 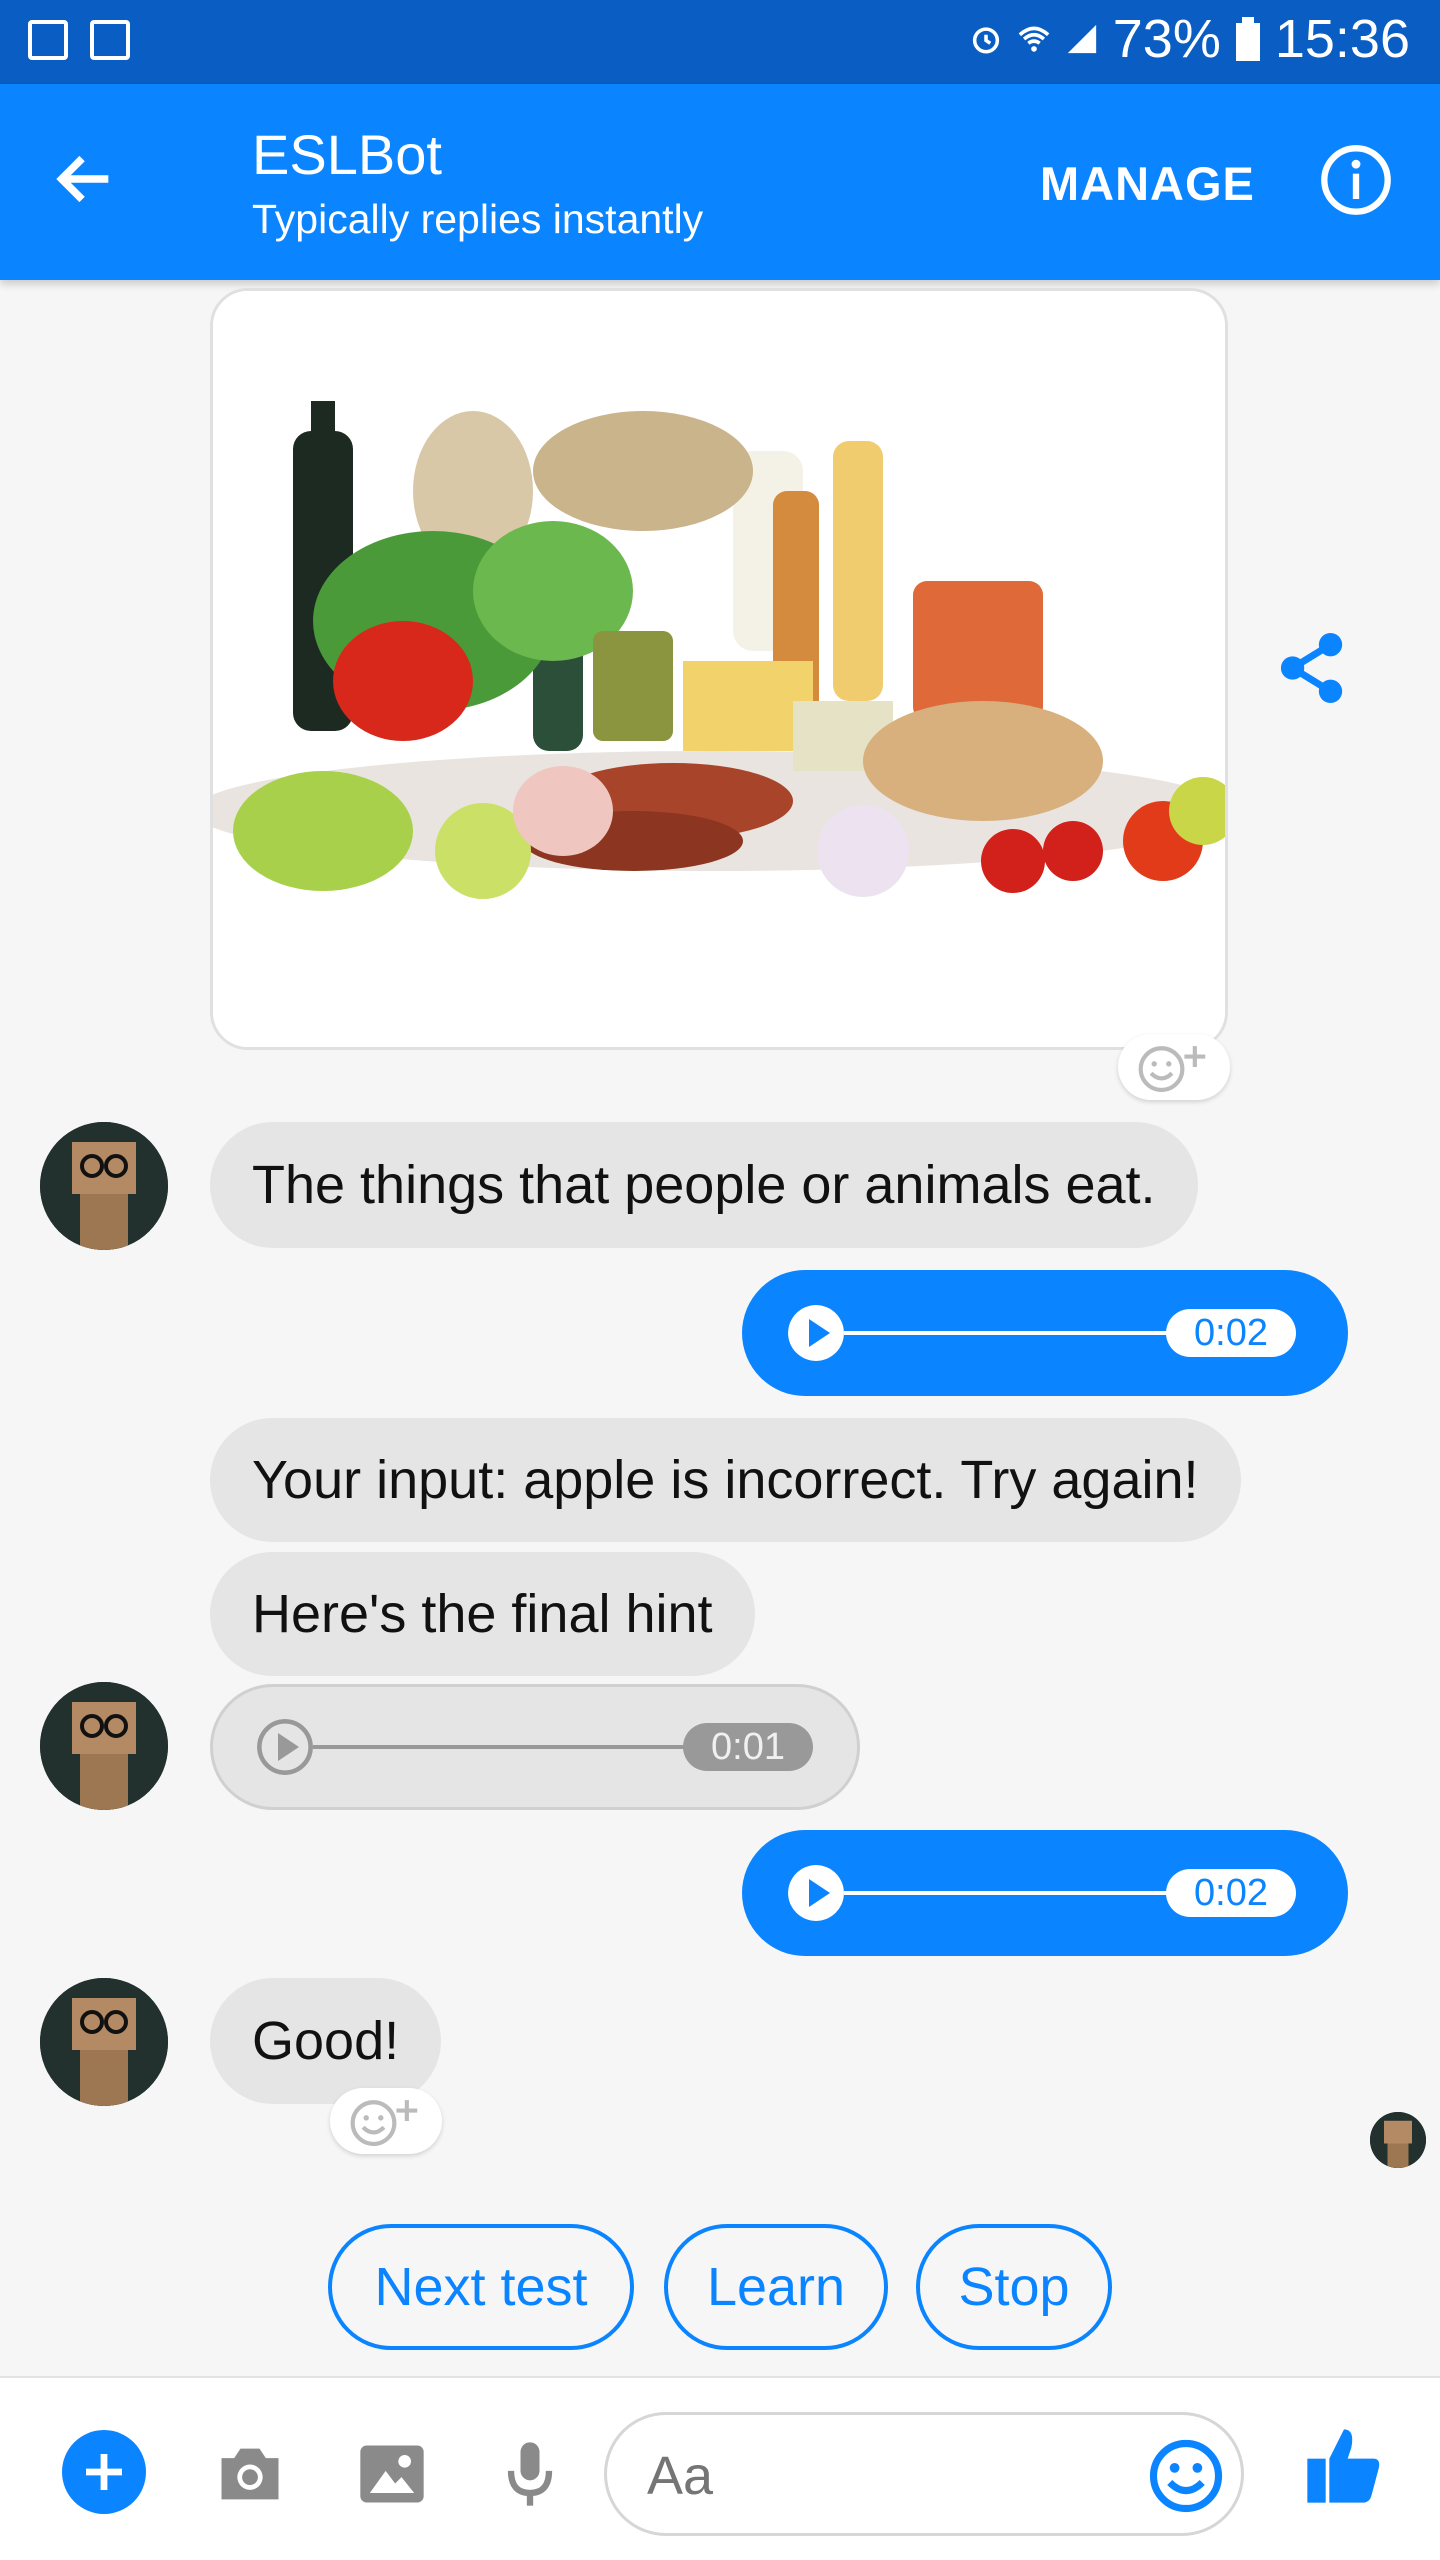 I want to click on bot-audio-message: 0:01, so click(x=535, y=1747).